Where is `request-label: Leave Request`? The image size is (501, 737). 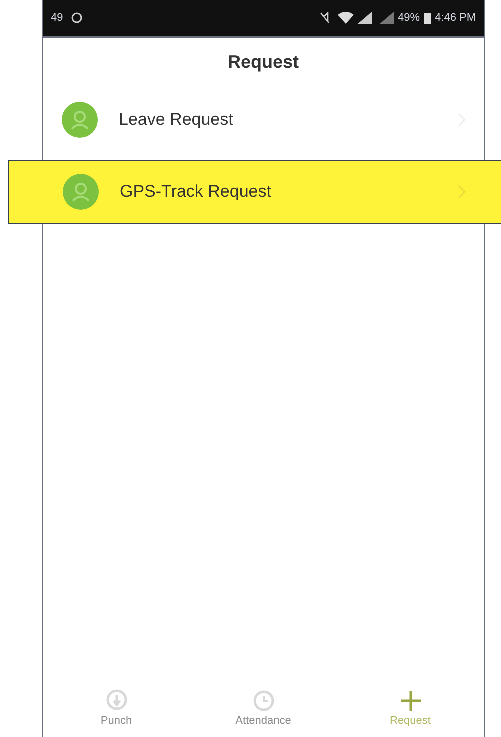
request-label: Leave Request is located at coordinates (176, 120).